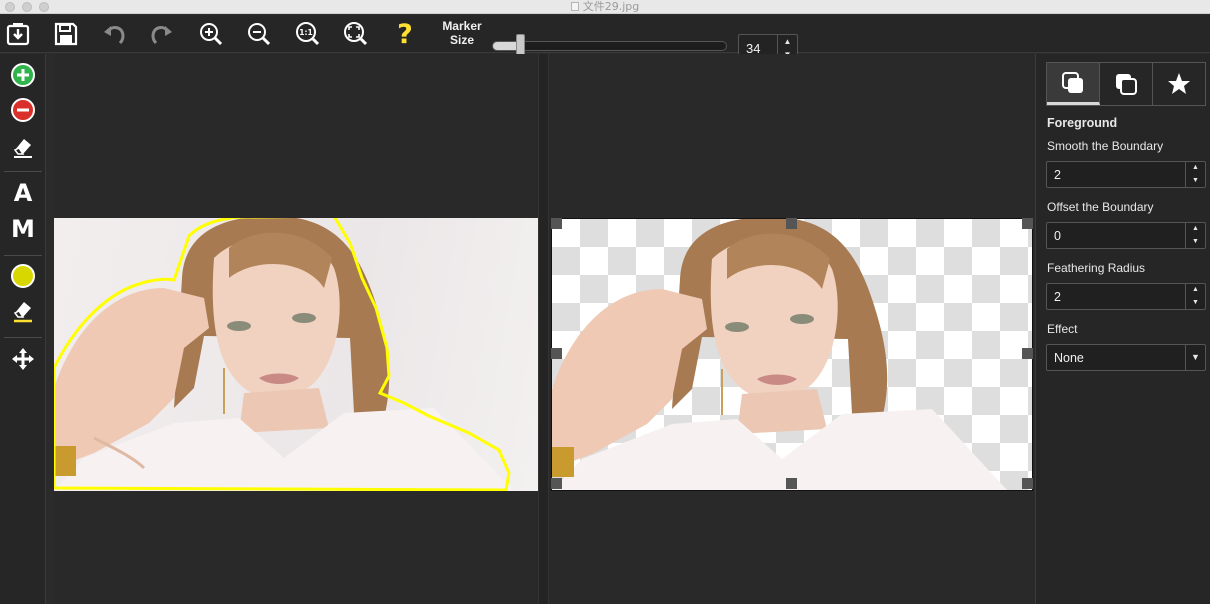 This screenshot has width=1210, height=604. What do you see at coordinates (543, 329) in the screenshot?
I see `canvas-splitter` at bounding box center [543, 329].